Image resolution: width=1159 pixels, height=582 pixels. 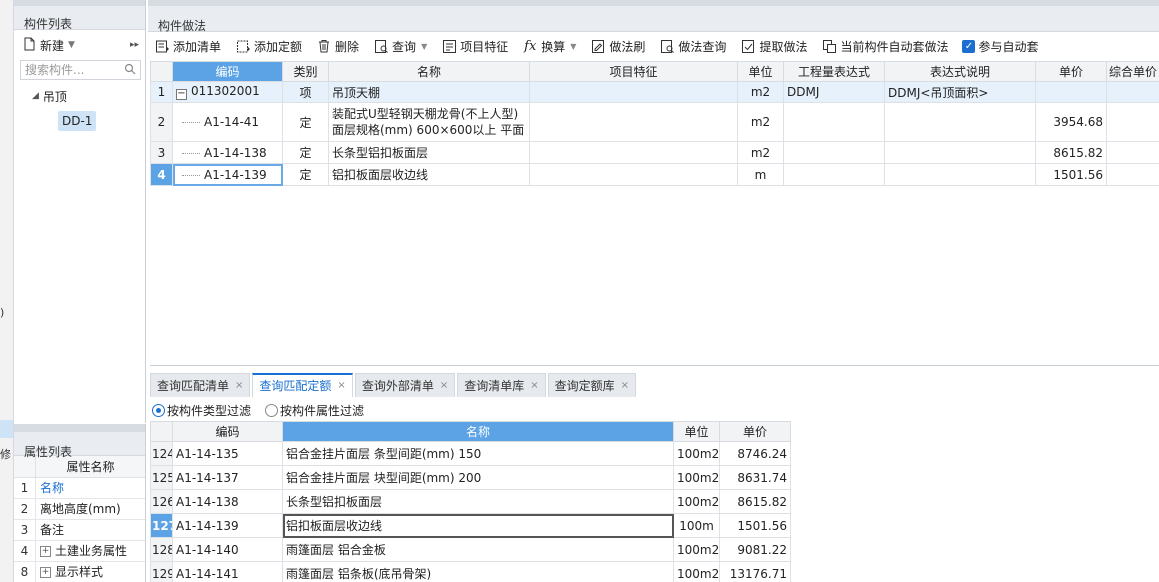 What do you see at coordinates (654, 92) in the screenshot?
I see `table-row: 1 −011302001 项 吊顶天棚 m2 DDMJ DDMJ<吊顶面积>` at bounding box center [654, 92].